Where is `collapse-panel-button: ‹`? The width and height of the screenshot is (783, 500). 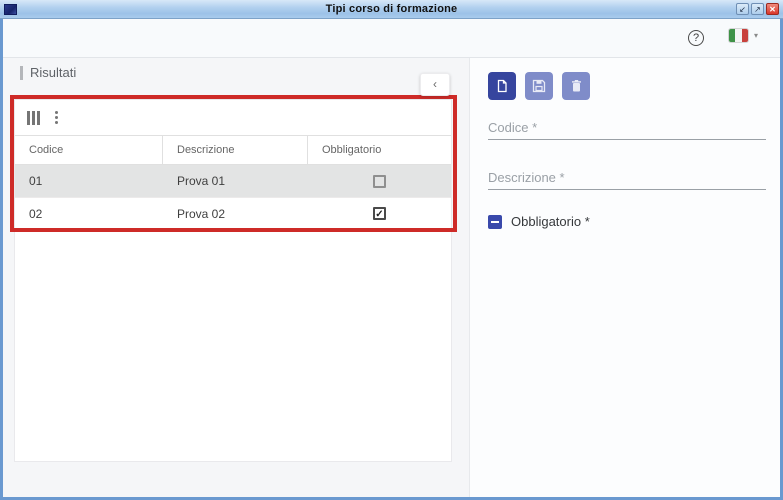
collapse-panel-button: ‹ is located at coordinates (435, 84).